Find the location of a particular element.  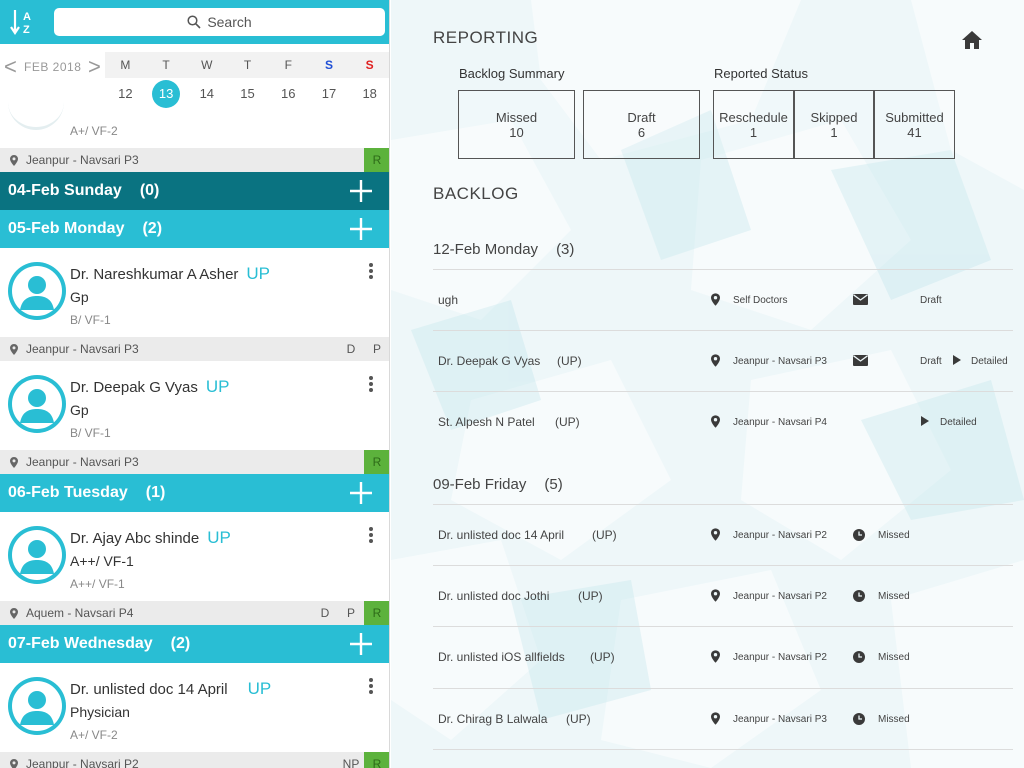

date-cell: 17 is located at coordinates (329, 94).